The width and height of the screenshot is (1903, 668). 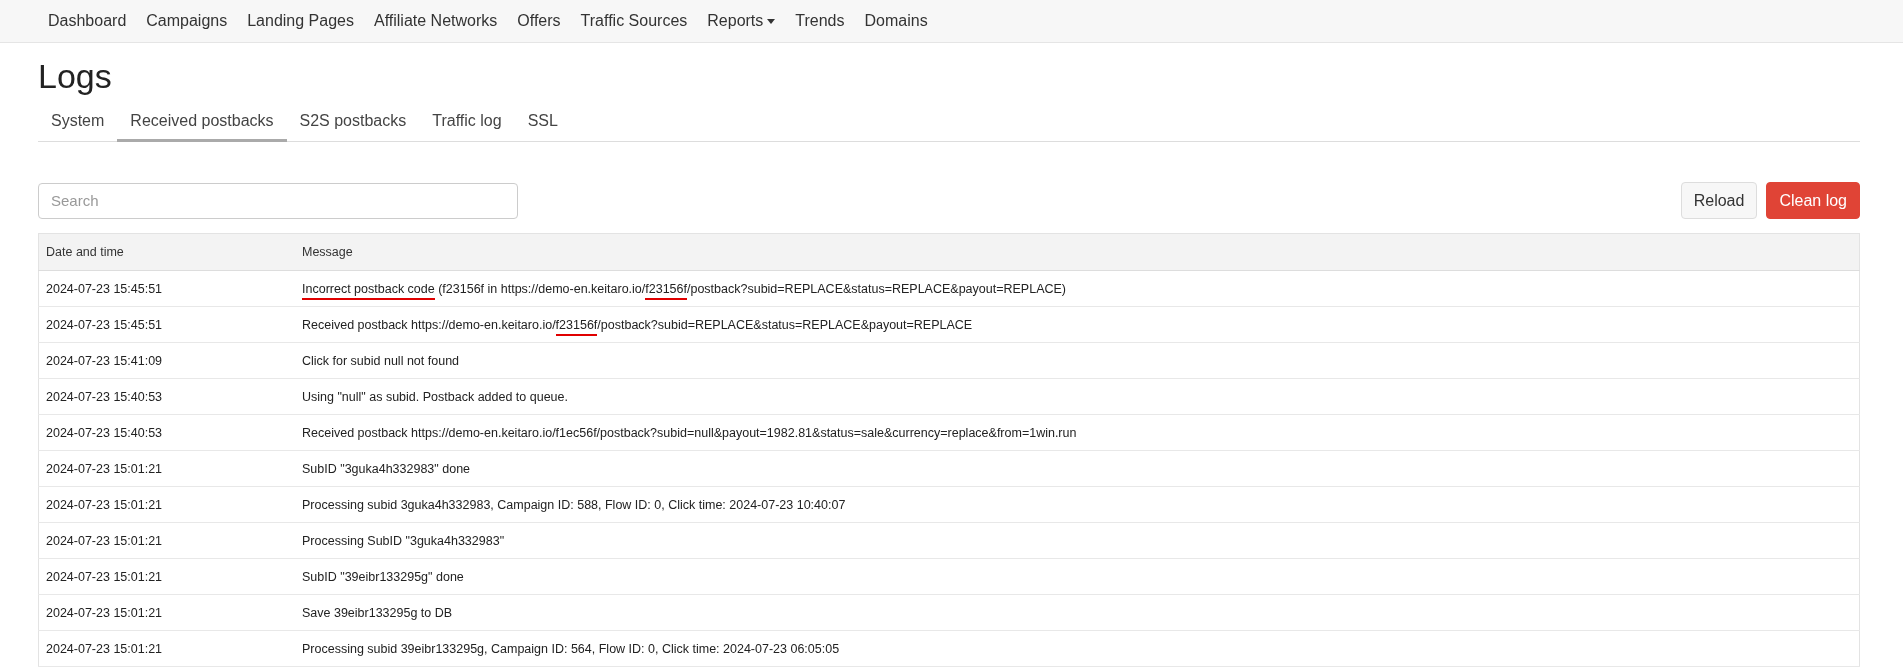 I want to click on nav-link: Traffic Sources, so click(x=634, y=21).